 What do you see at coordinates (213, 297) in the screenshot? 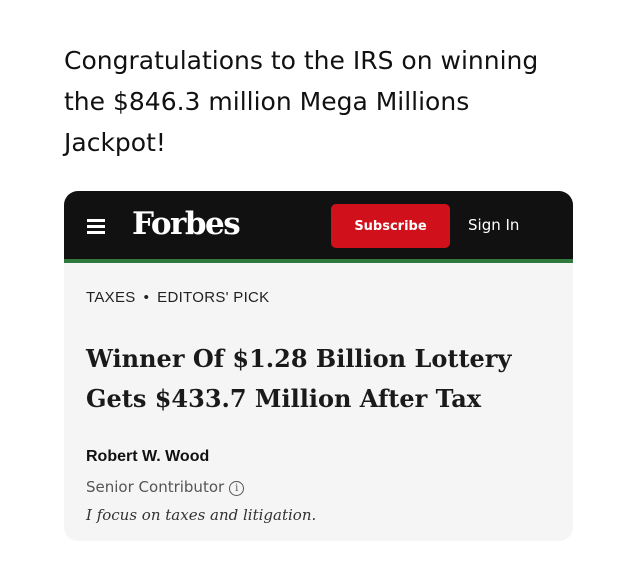
I see `editors-pick-label: EDITORS' PICK` at bounding box center [213, 297].